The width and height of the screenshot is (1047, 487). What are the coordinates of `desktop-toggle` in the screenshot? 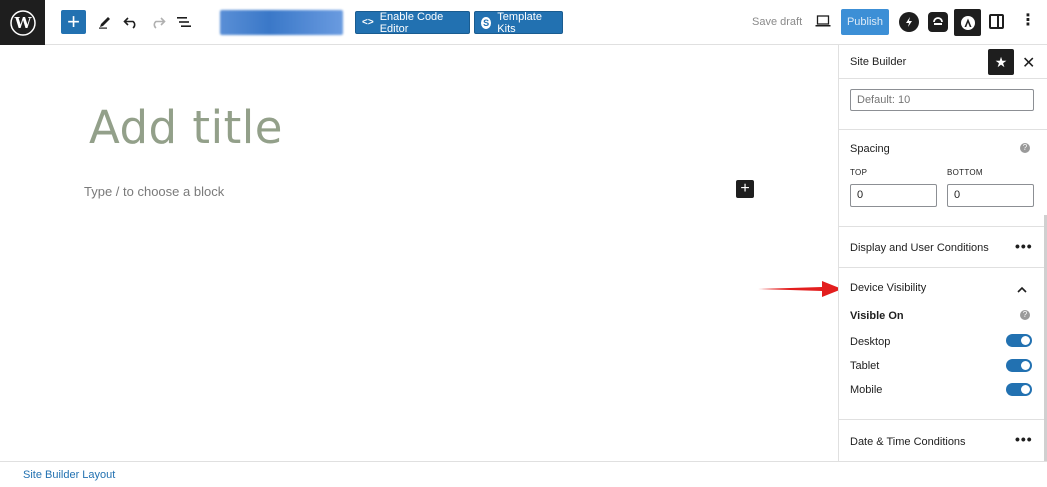 It's located at (1019, 340).